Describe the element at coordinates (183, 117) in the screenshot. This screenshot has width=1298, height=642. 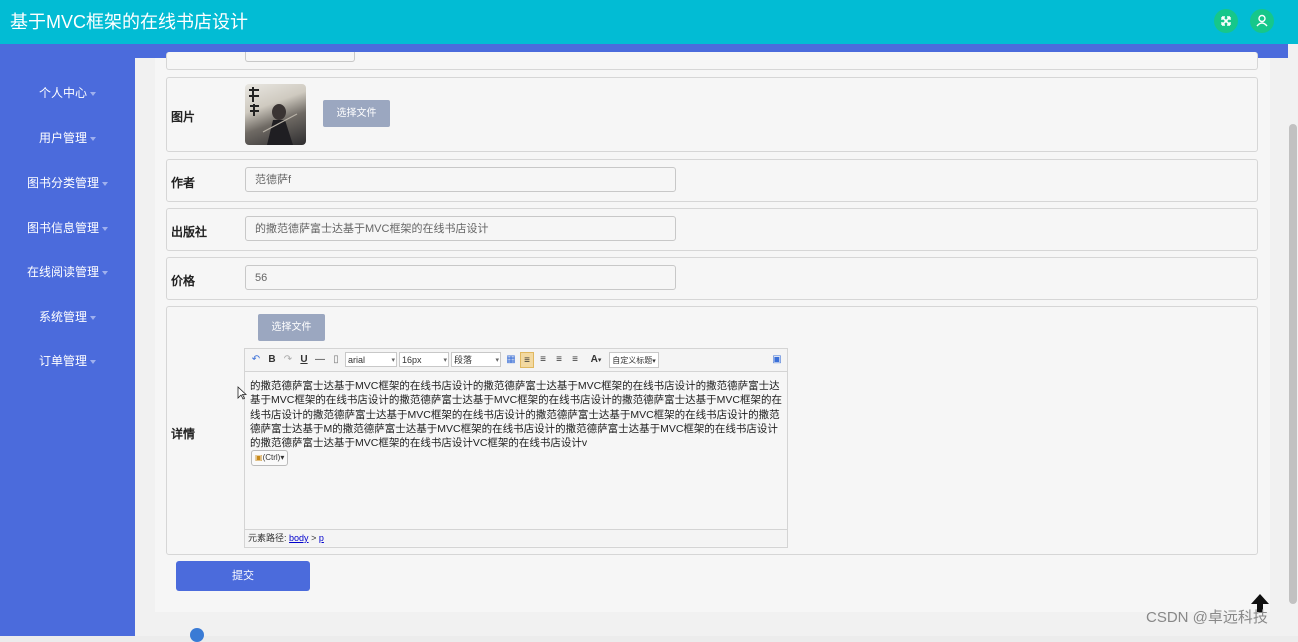
I see `image-label: 图片` at that location.